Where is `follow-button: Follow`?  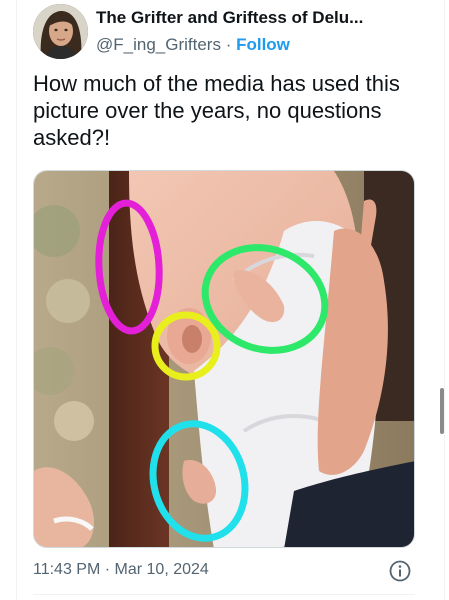 follow-button: Follow is located at coordinates (263, 44).